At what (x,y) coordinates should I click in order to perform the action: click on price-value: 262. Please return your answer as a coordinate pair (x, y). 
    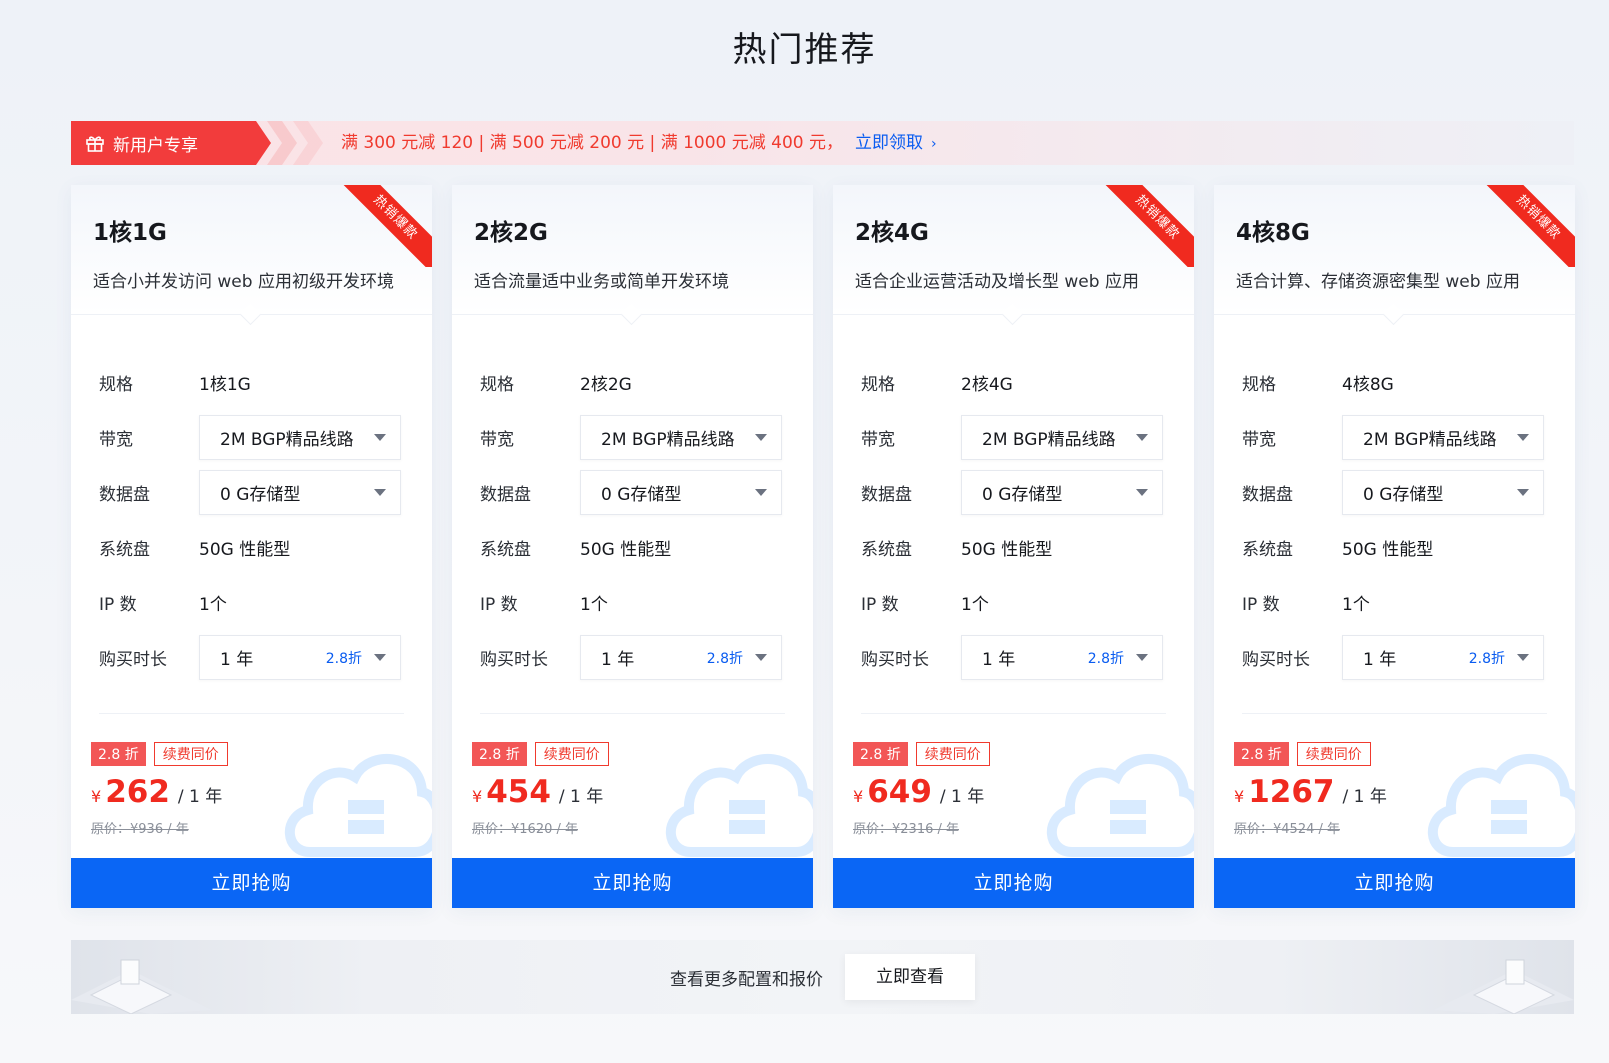
    Looking at the image, I should click on (137, 792).